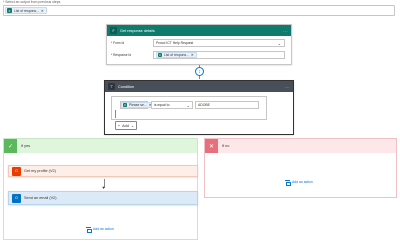 This screenshot has height=249, width=400. Describe the element at coordinates (26, 146) in the screenshot. I see `if-yes-title: If yes` at that location.